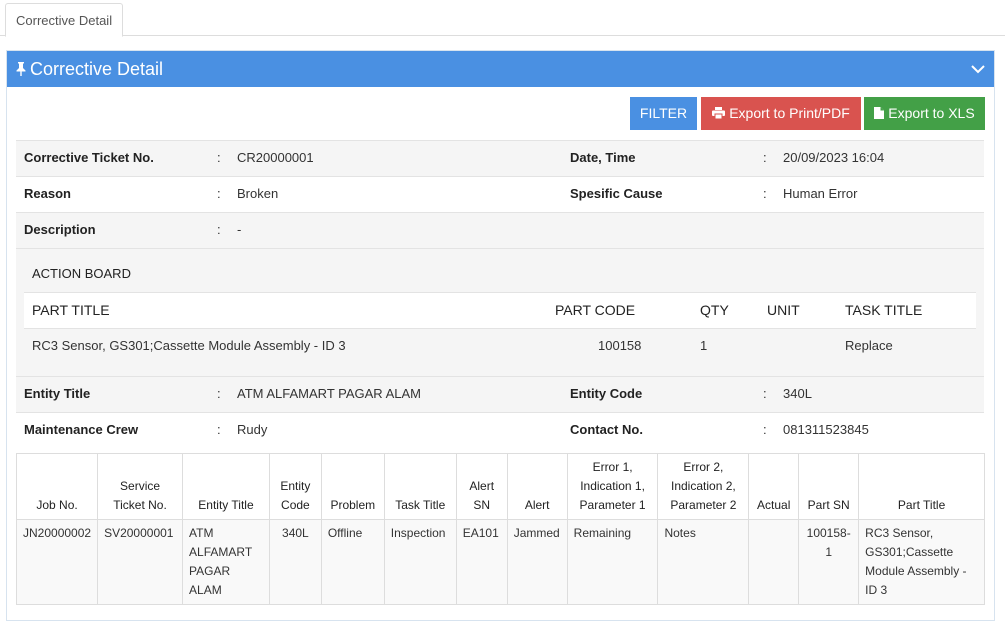 The height and width of the screenshot is (642, 1005). I want to click on header-problem: Problem, so click(352, 486).